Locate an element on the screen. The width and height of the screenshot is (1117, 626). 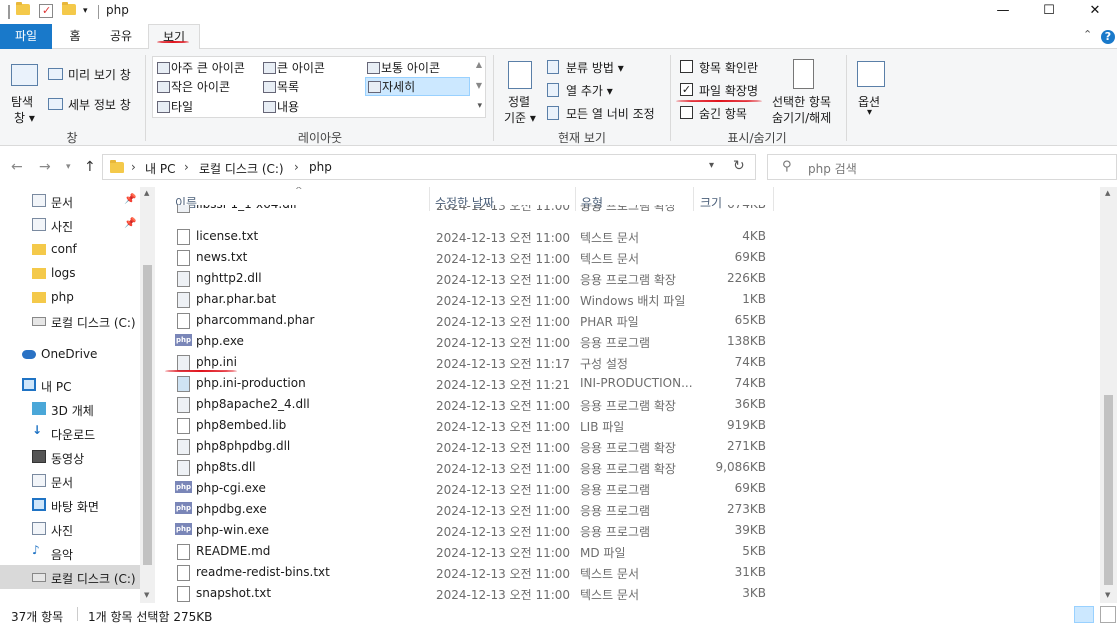
file-row: news.txt 2024-12-13 오전 11:00 텍스트 문서 69KB is located at coordinates (471, 257).